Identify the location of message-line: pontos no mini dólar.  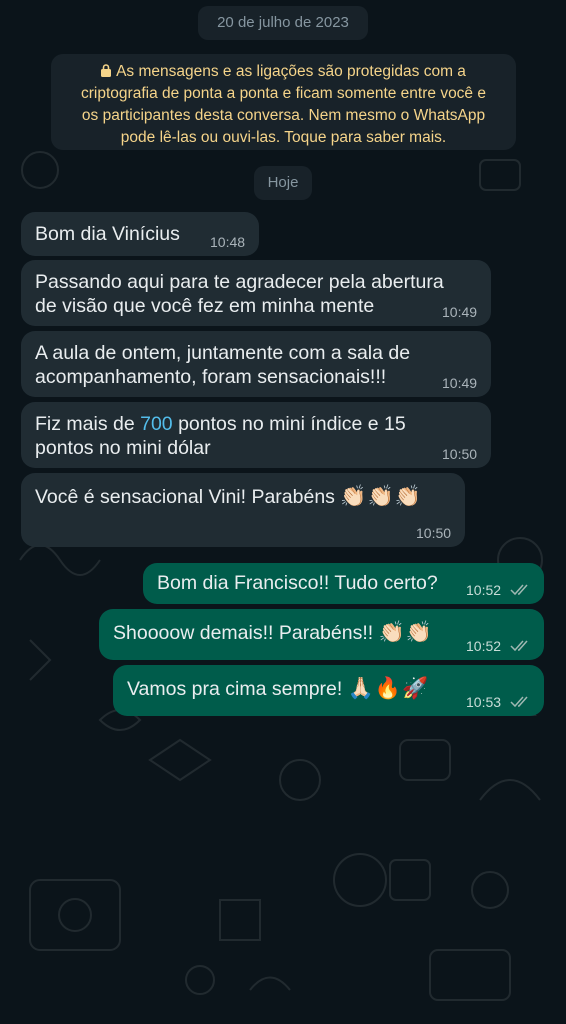
(123, 448).